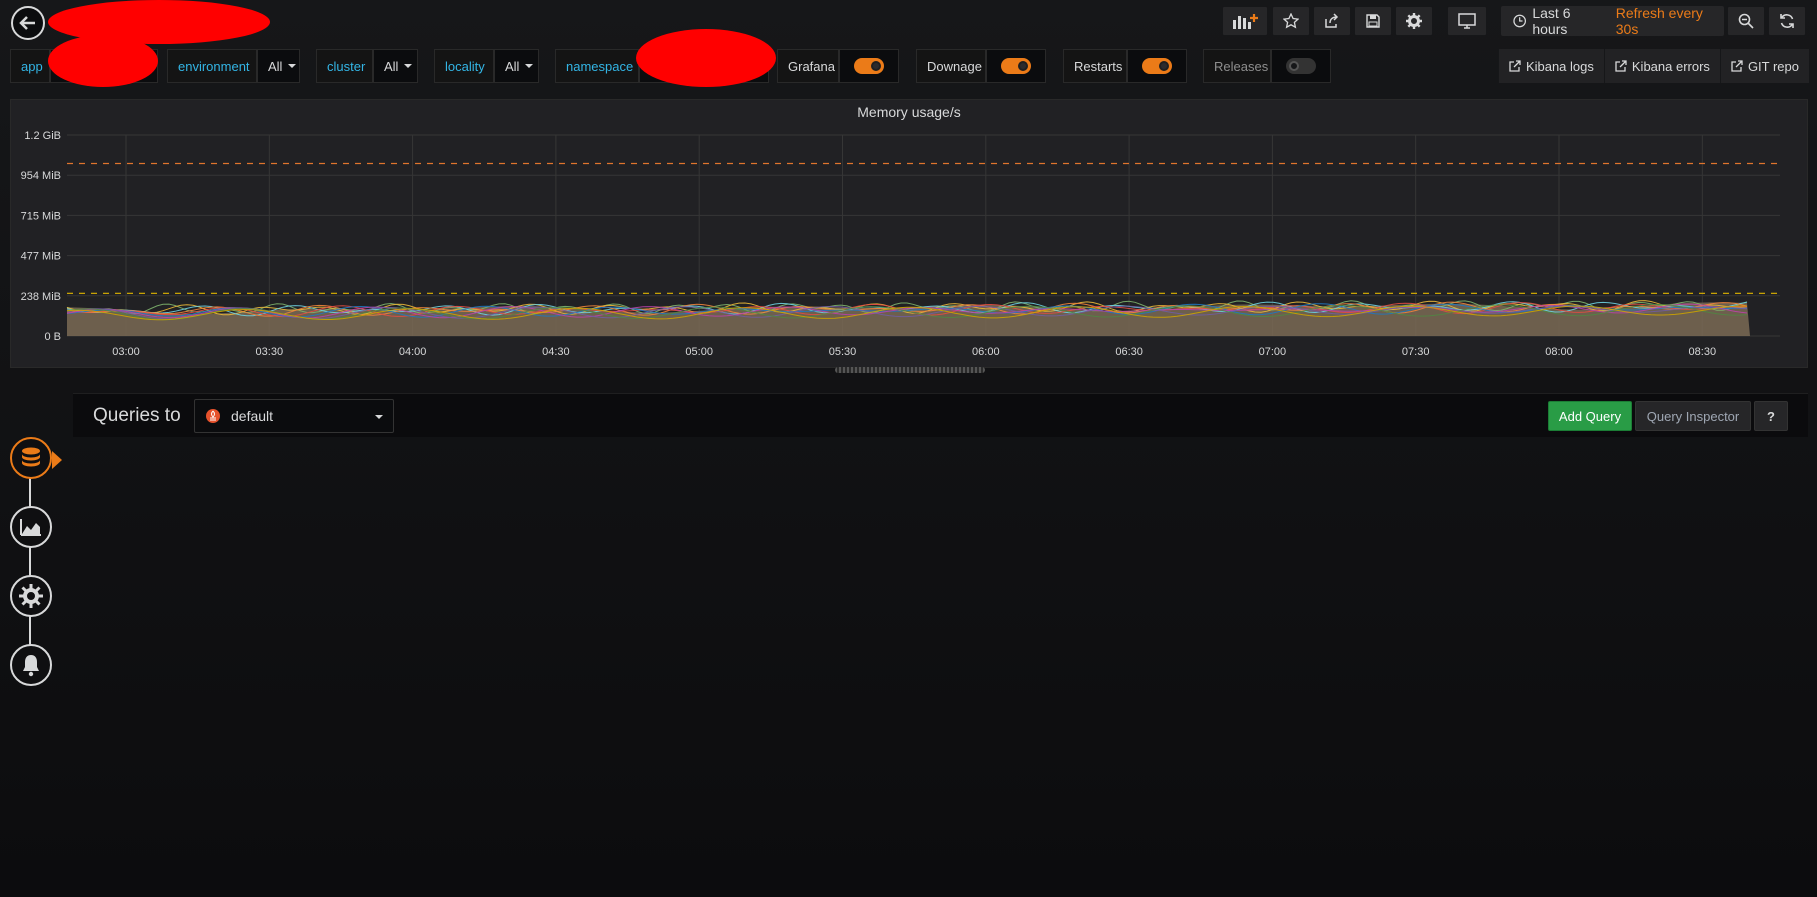  Describe the element at coordinates (57, 460) in the screenshot. I see `active-step-arrow` at that location.